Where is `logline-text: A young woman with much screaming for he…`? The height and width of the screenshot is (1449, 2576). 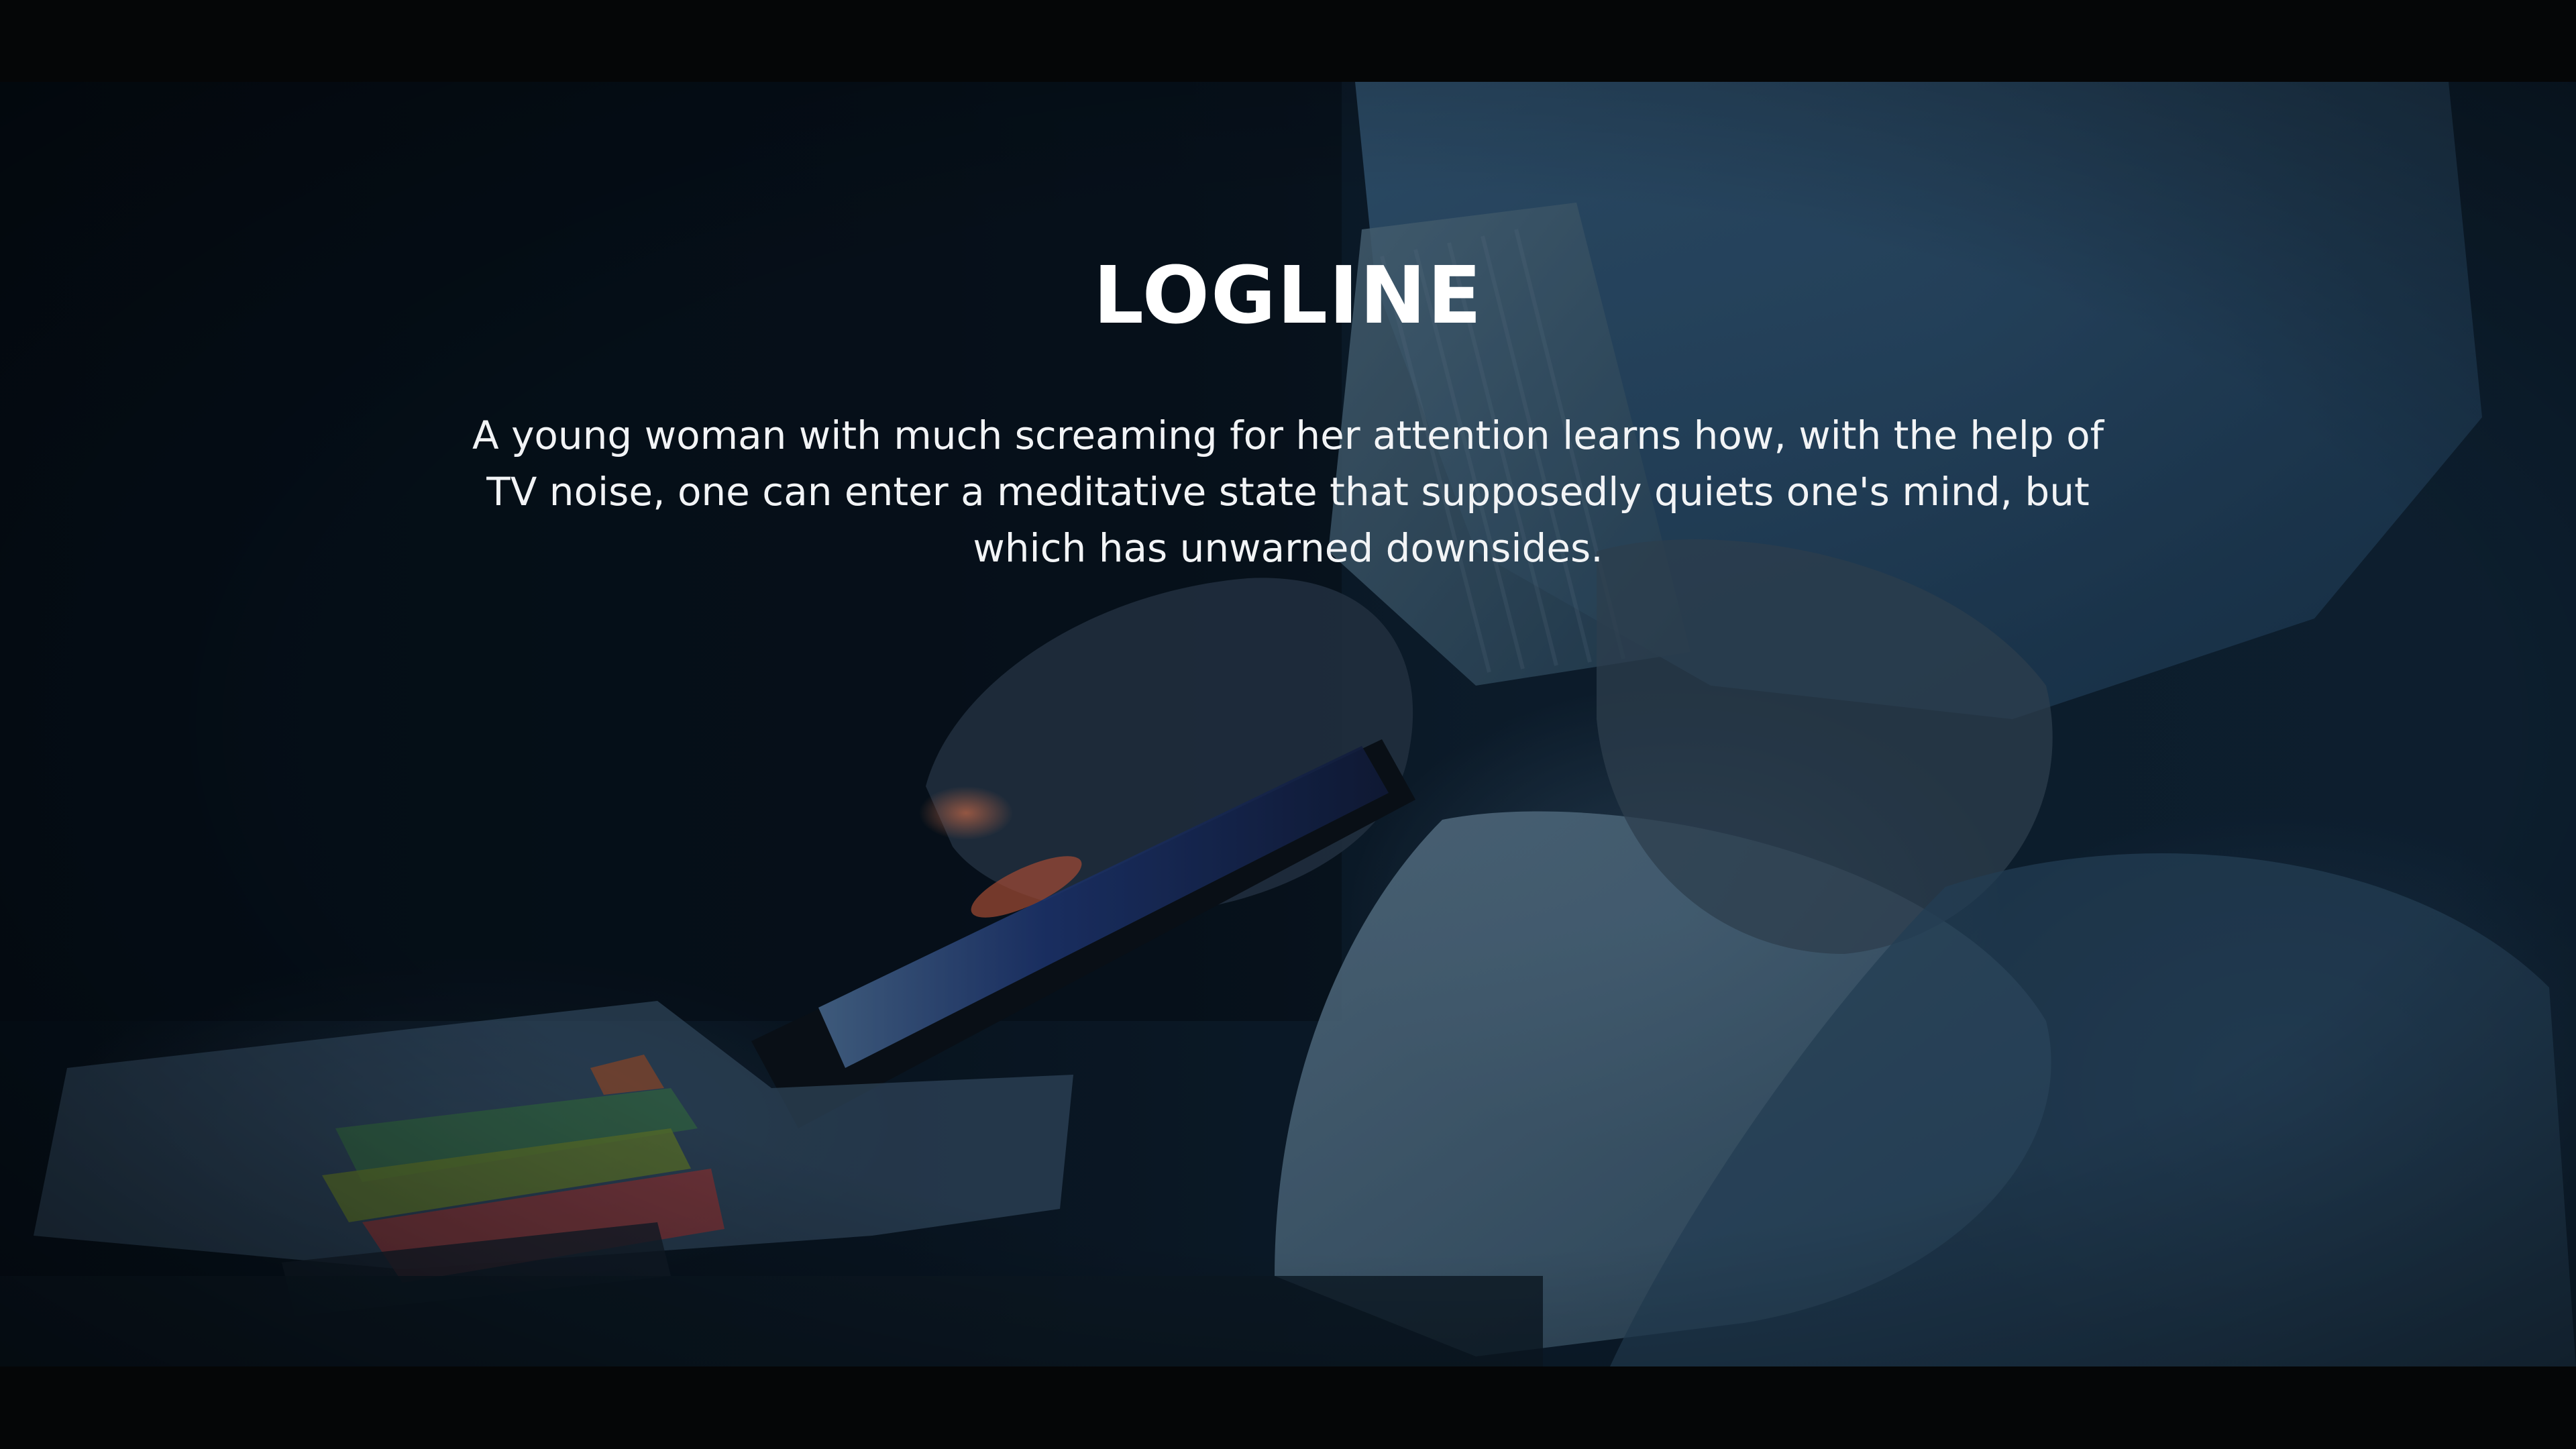 logline-text: A young woman with much screaming for he… is located at coordinates (1288, 492).